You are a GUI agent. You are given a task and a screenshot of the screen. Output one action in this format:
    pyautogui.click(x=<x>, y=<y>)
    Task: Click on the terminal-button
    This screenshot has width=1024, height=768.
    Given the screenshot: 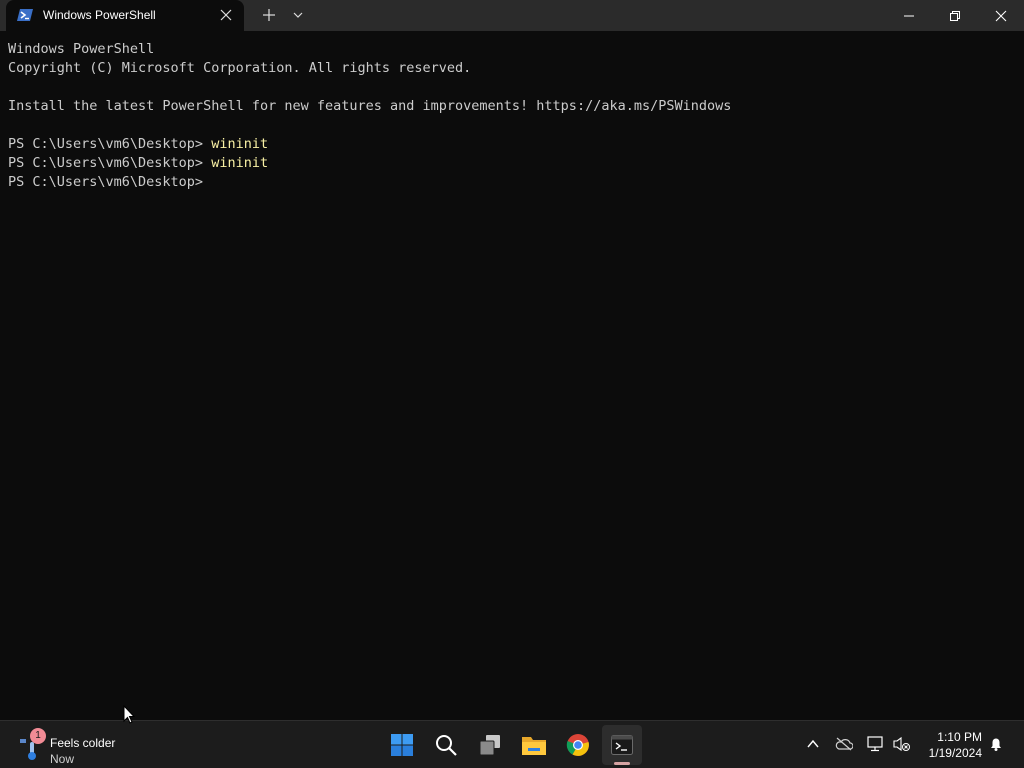 What is the action you would take?
    pyautogui.click(x=622, y=745)
    